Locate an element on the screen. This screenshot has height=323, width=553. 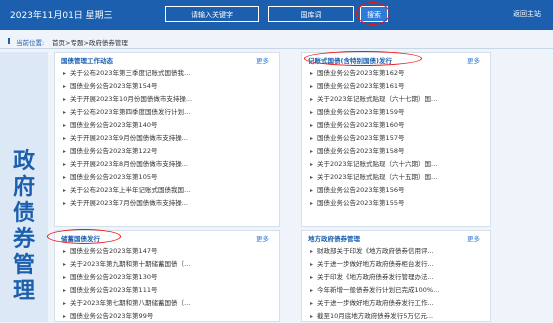
breadcrumb-path: 首页>专题>政府债券管理 is located at coordinates (90, 42).